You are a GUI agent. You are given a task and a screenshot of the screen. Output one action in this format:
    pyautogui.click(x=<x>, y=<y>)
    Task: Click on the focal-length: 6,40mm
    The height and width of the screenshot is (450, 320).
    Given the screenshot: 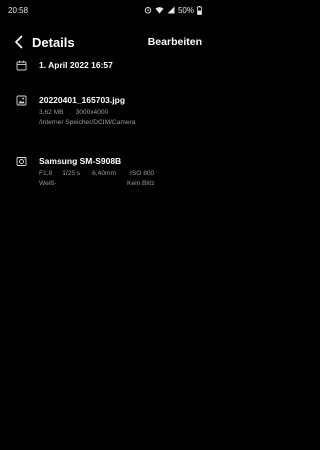 What is the action you would take?
    pyautogui.click(x=104, y=173)
    